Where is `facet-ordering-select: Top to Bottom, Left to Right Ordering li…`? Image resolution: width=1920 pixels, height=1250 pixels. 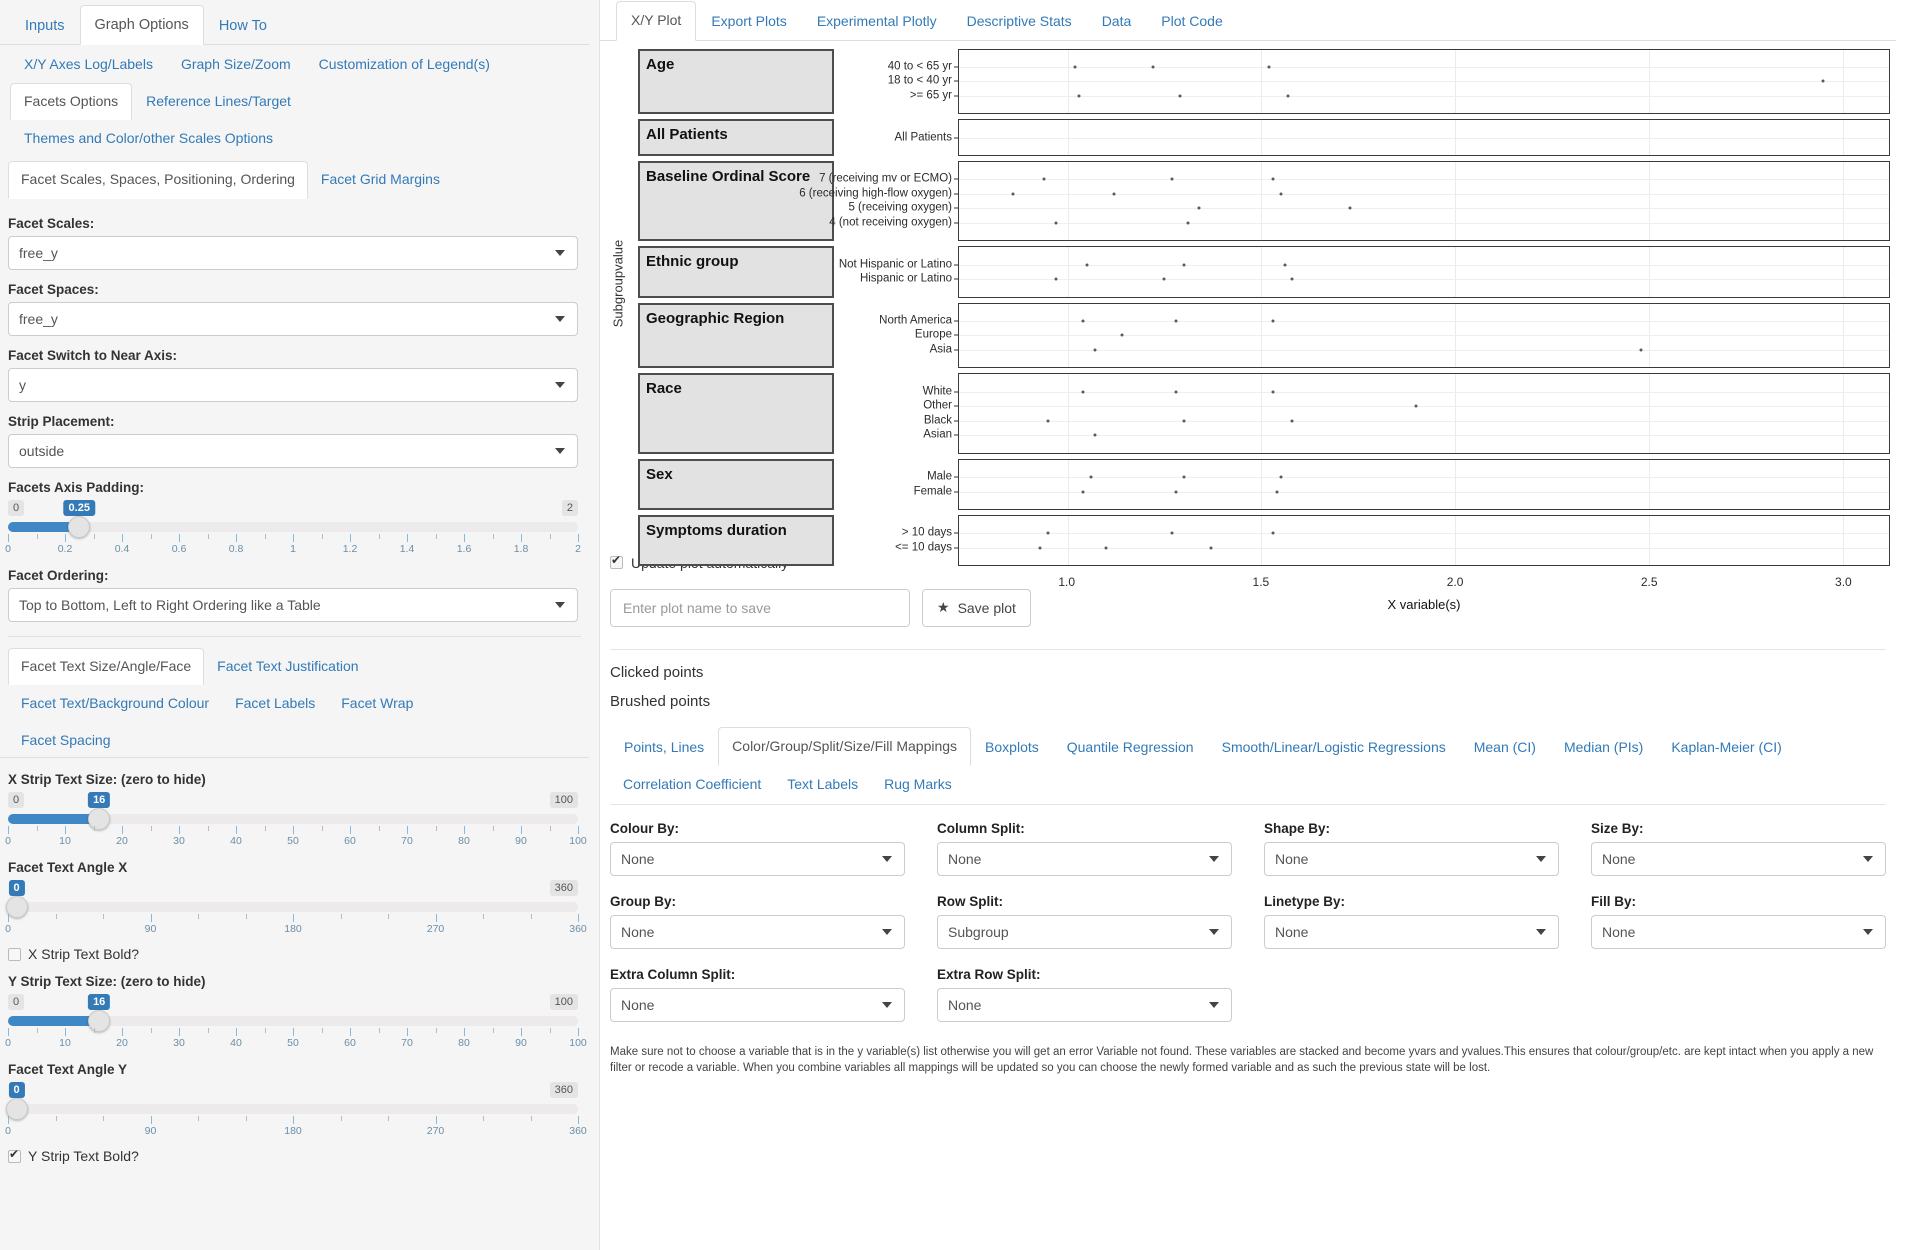 facet-ordering-select: Top to Bottom, Left to Right Ordering li… is located at coordinates (293, 604).